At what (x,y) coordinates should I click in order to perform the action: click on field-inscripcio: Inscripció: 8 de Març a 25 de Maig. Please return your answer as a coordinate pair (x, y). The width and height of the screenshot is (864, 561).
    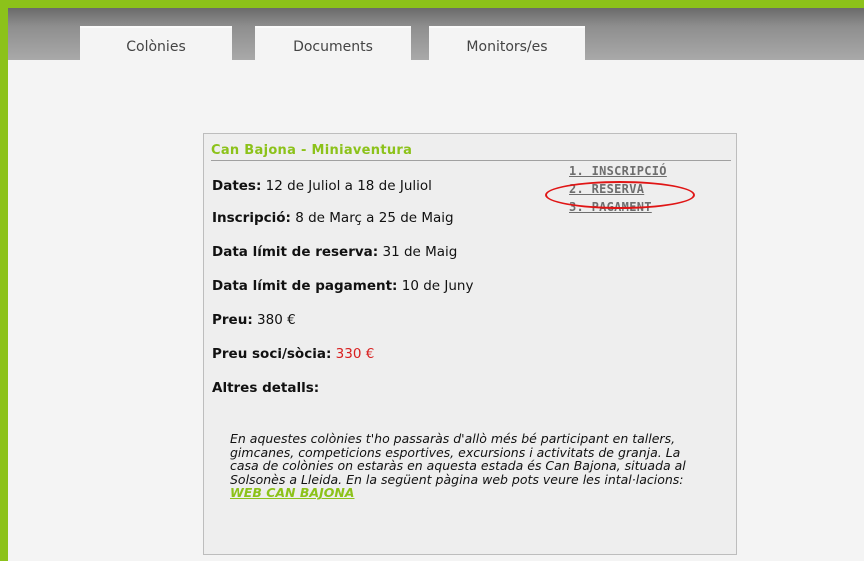
    Looking at the image, I should click on (333, 218).